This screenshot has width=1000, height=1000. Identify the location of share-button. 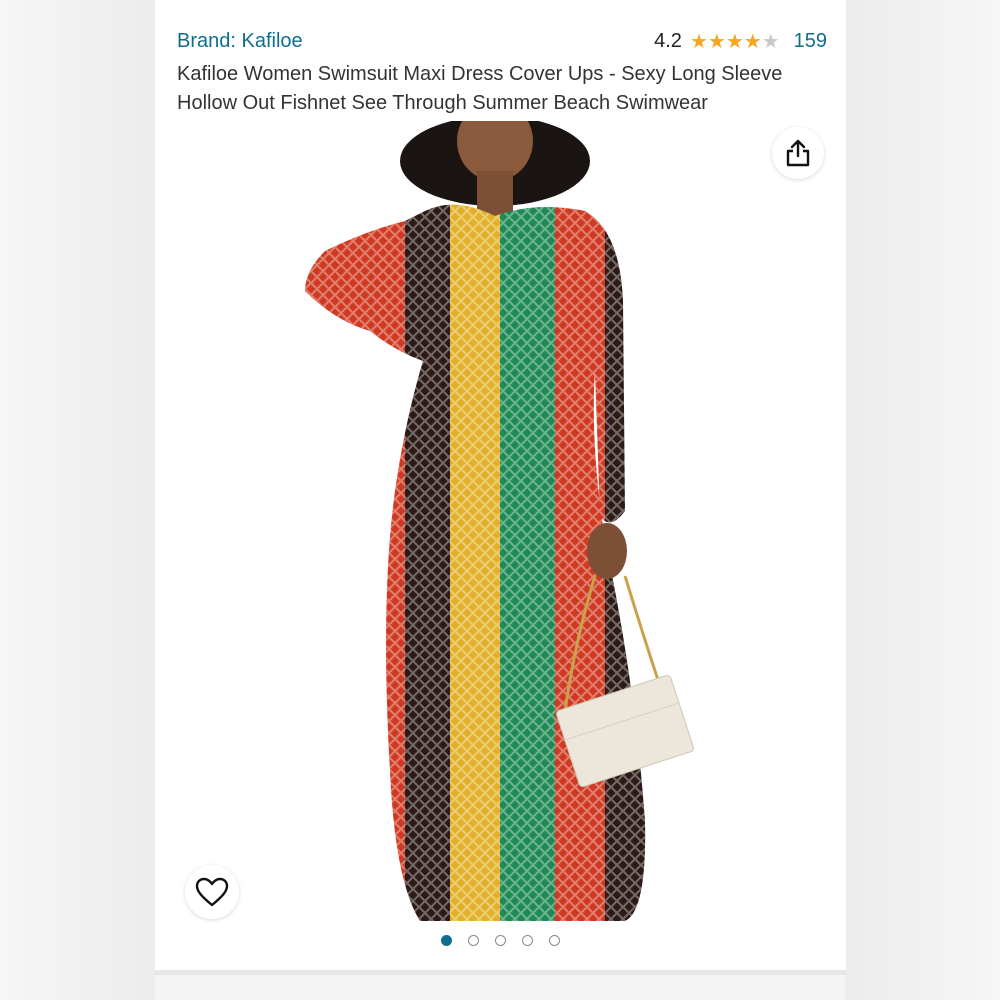
(798, 153).